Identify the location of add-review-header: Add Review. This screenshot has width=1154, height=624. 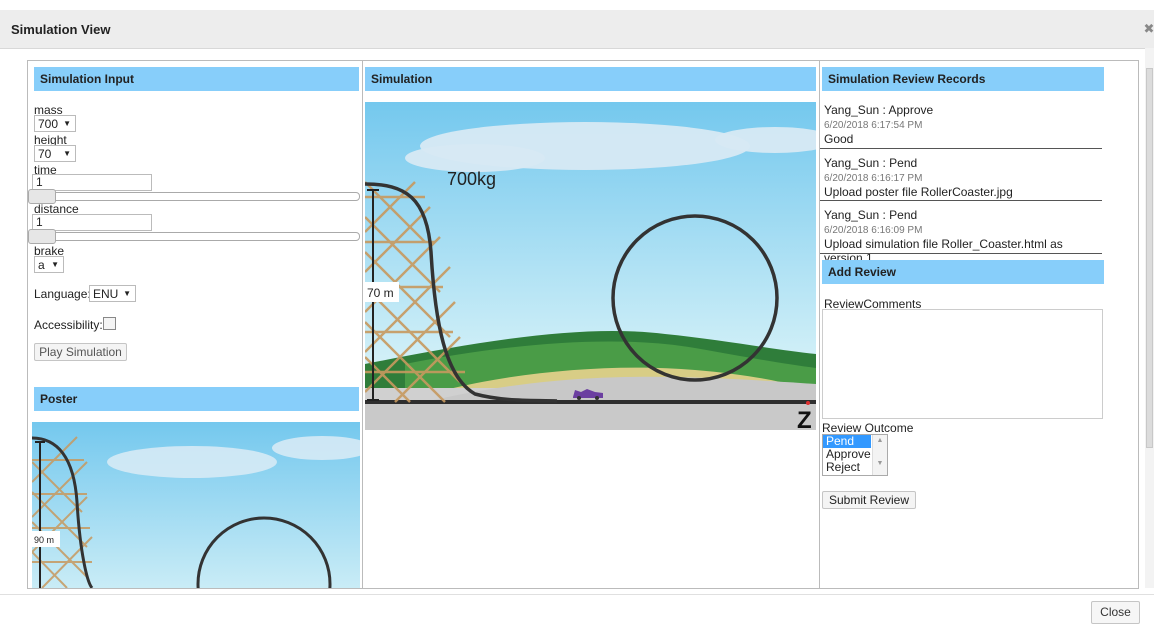
(963, 272).